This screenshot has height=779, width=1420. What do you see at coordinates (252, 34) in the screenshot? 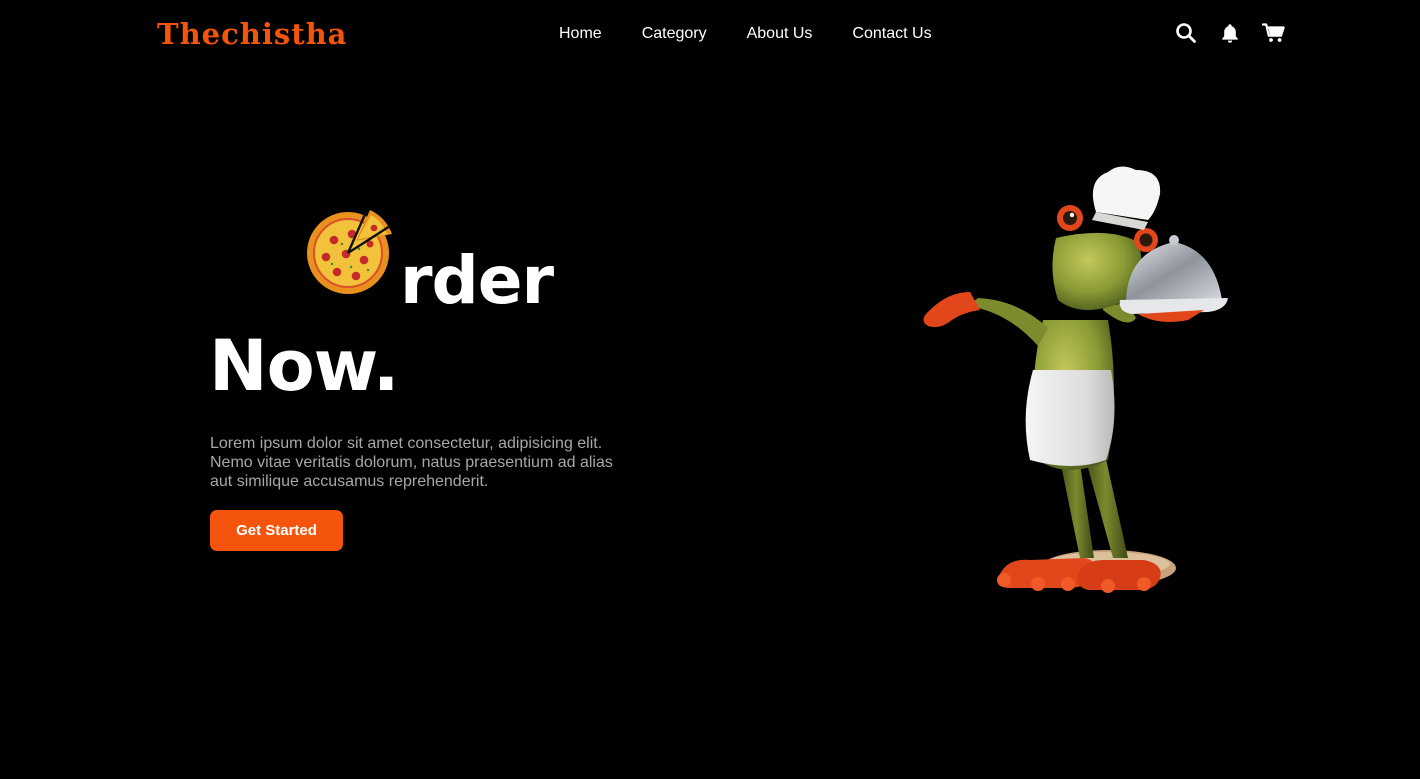
I see `brand-logo: Thechistha` at bounding box center [252, 34].